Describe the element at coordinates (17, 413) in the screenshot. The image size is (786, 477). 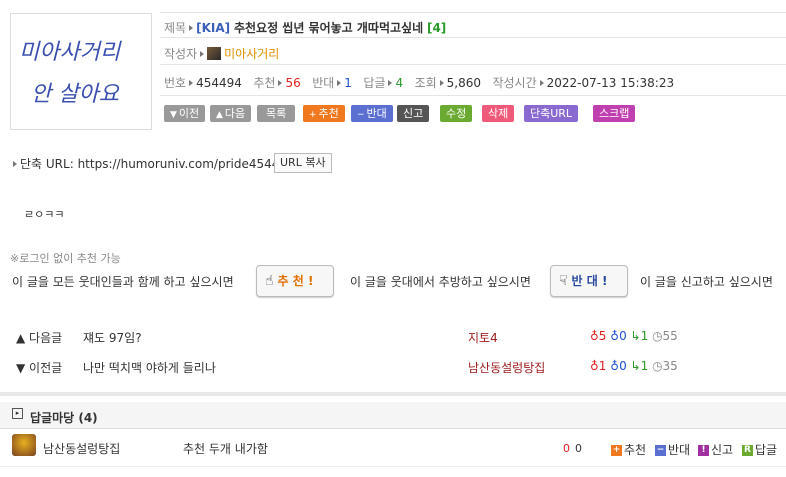
I see `collapse-icon: ▸` at that location.